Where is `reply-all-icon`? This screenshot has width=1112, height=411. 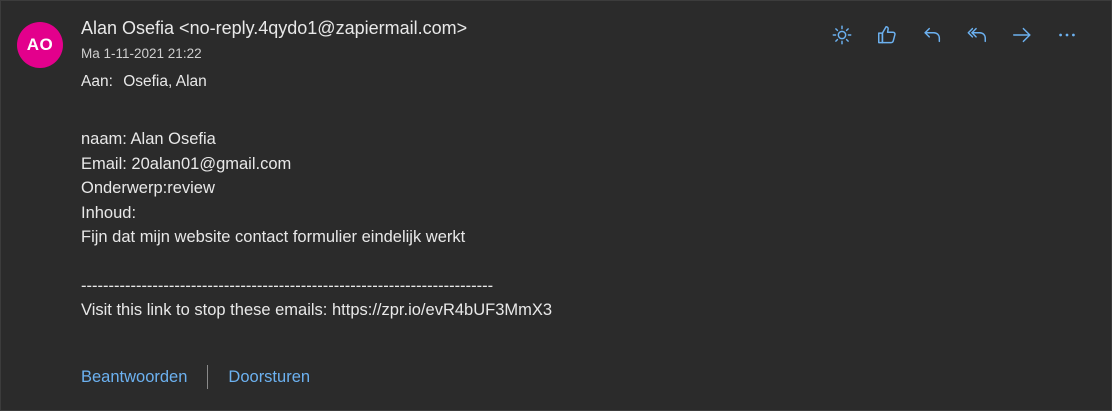 reply-all-icon is located at coordinates (976, 35).